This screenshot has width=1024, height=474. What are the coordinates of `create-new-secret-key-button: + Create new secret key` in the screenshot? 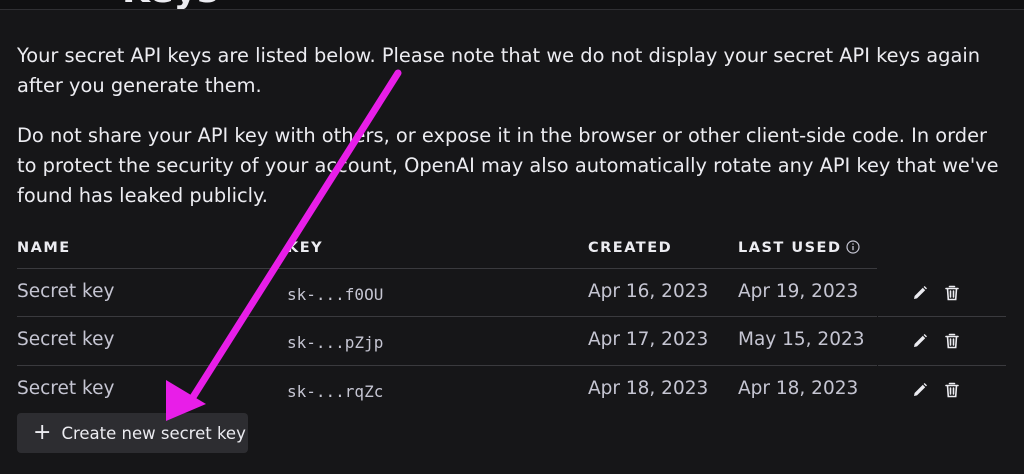 It's located at (132, 433).